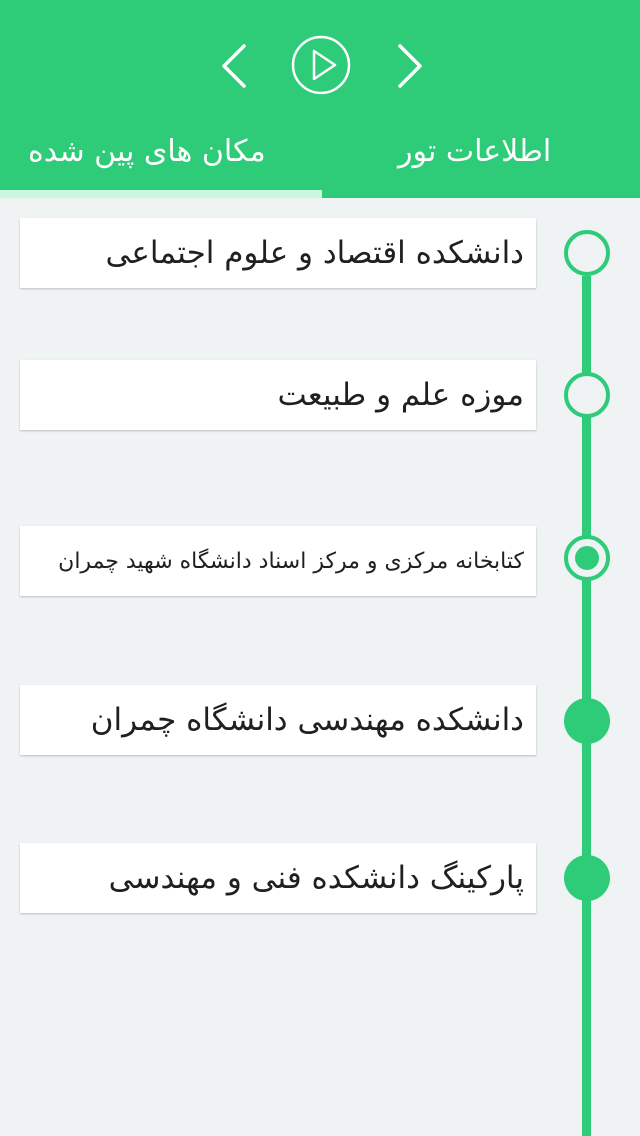 This screenshot has width=640, height=1136. What do you see at coordinates (161, 194) in the screenshot?
I see `active-tab-indicator` at bounding box center [161, 194].